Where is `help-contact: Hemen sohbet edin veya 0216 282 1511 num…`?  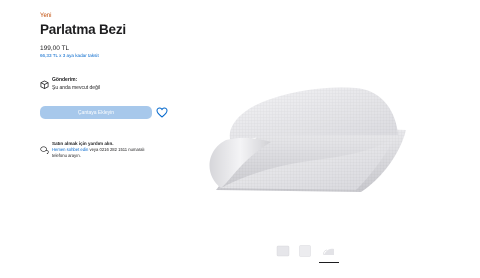
help-contact: Hemen sohbet edin veya 0216 282 1511 num… is located at coordinates (98, 149).